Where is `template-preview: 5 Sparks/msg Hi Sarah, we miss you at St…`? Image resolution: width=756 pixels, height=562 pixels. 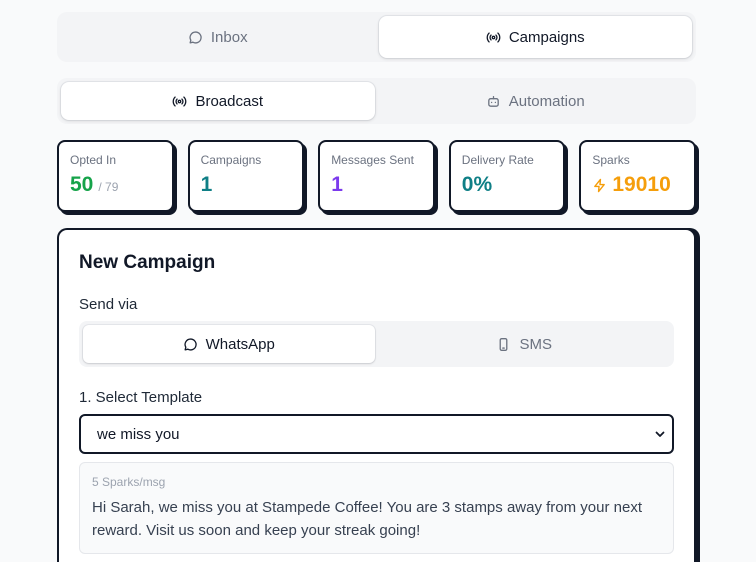 template-preview: 5 Sparks/msg Hi Sarah, we miss you at St… is located at coordinates (376, 508).